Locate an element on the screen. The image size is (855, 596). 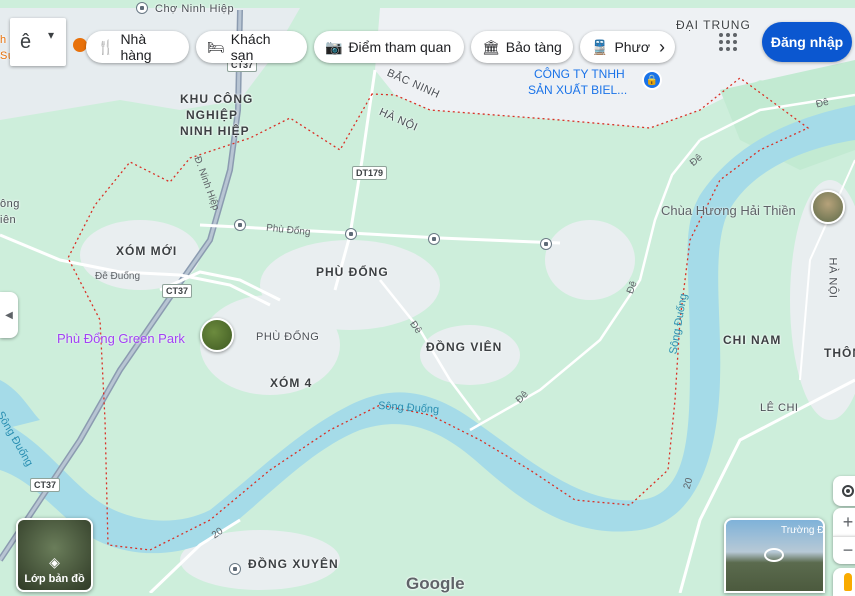
chevron-left-icon: ◀ is located at coordinates (9, 315).